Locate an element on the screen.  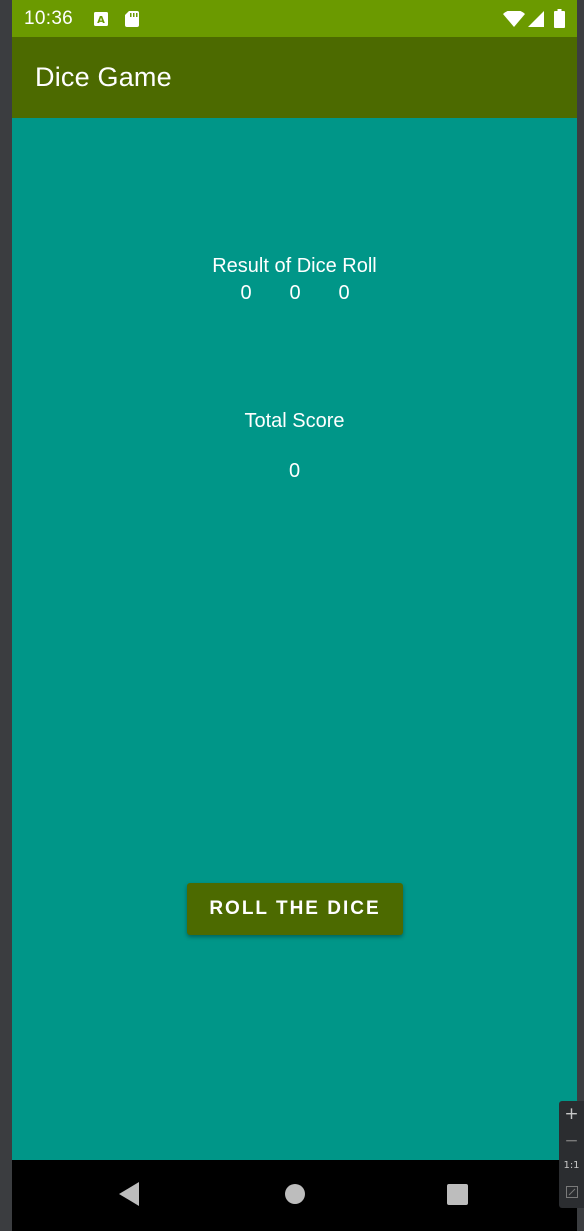
a-keyboard-icon: A is located at coordinates (101, 21).